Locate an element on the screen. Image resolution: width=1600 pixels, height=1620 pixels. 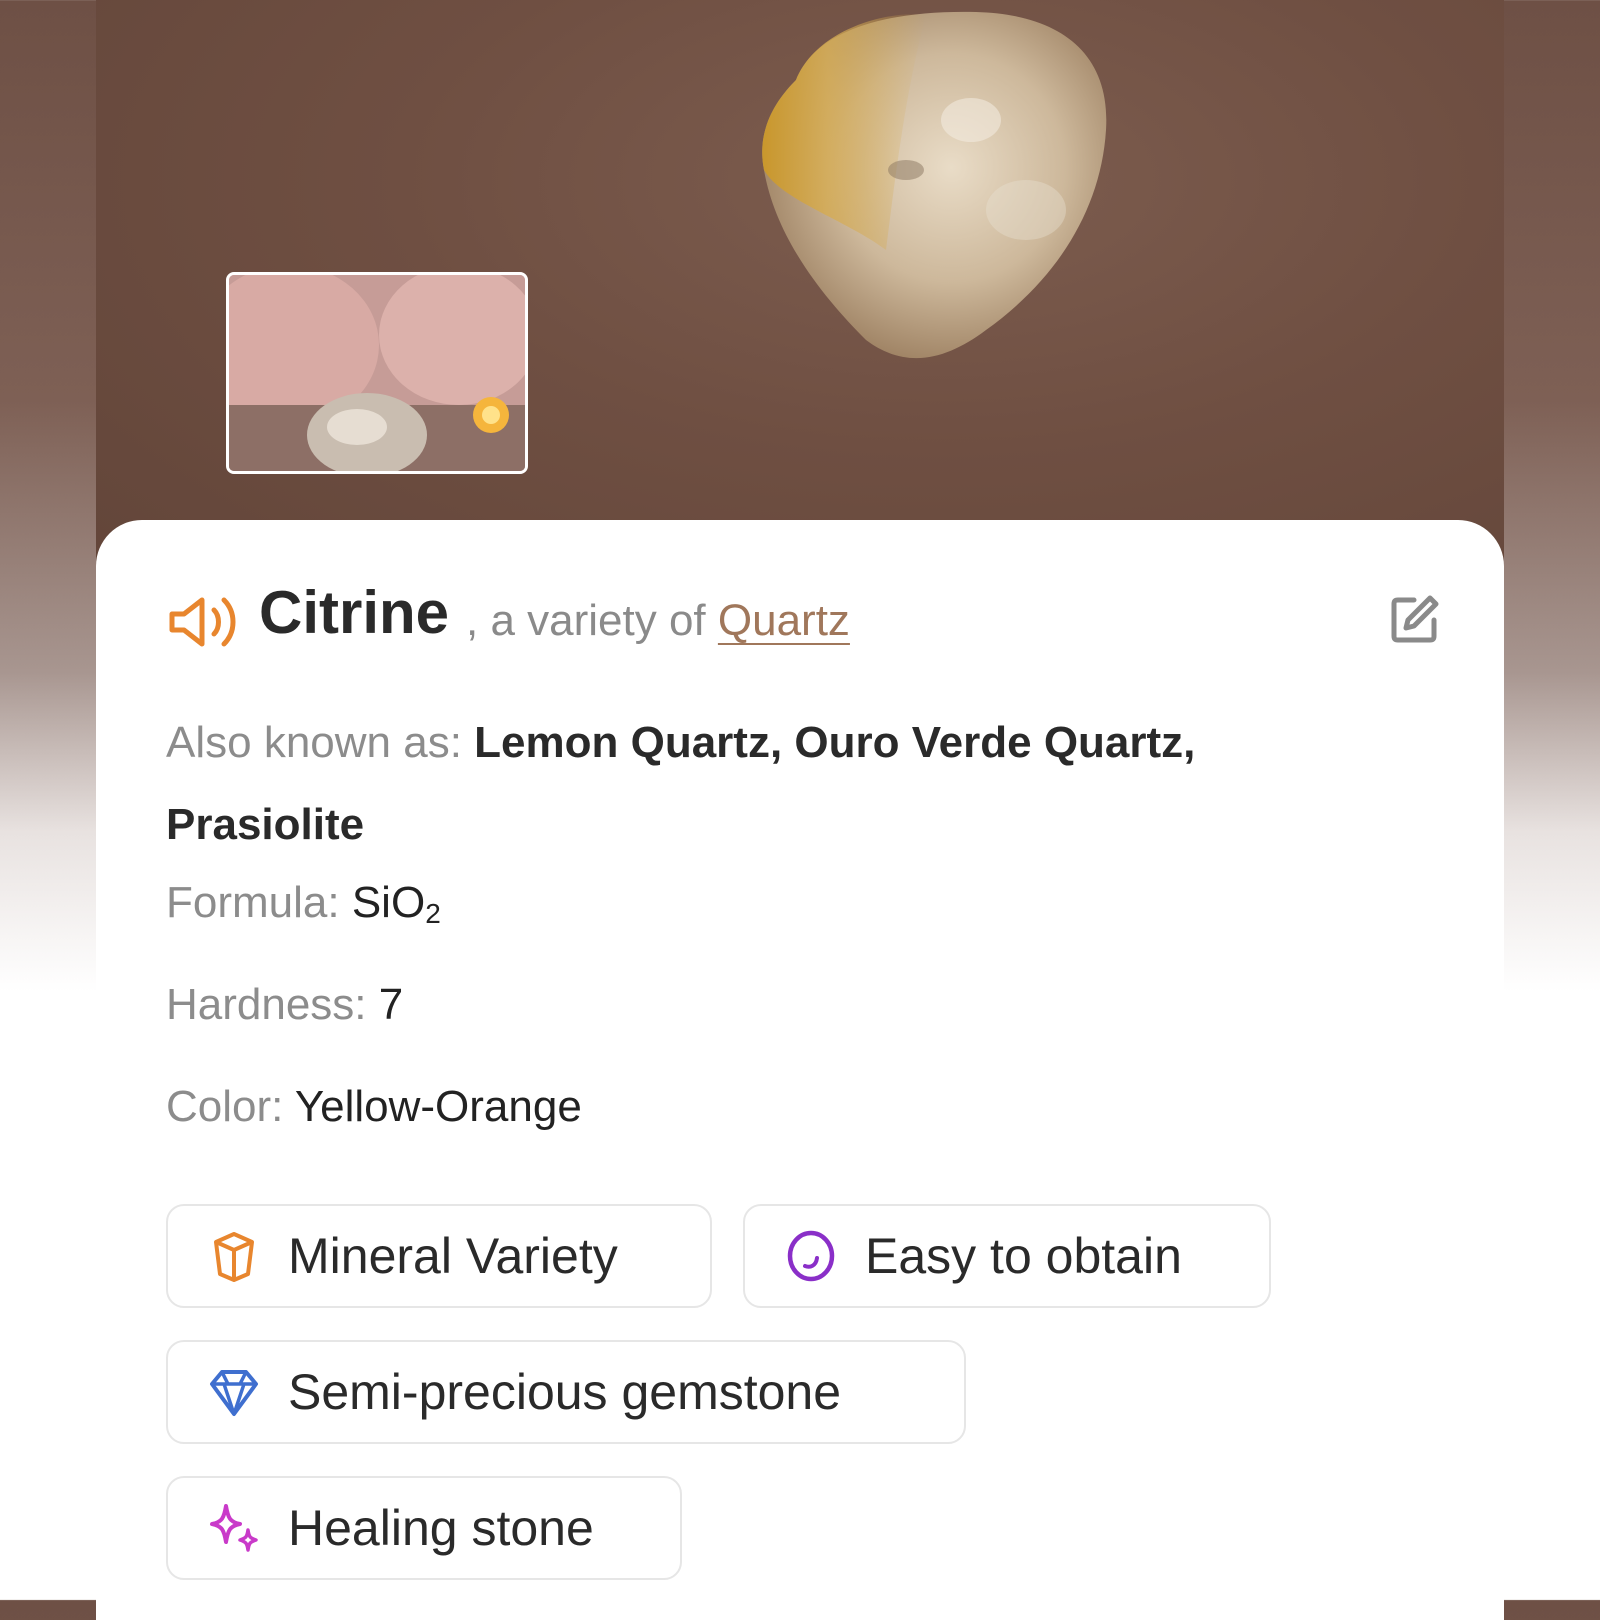
chip-easy-to-obtain: Easy to obtain is located at coordinates (1007, 1256).